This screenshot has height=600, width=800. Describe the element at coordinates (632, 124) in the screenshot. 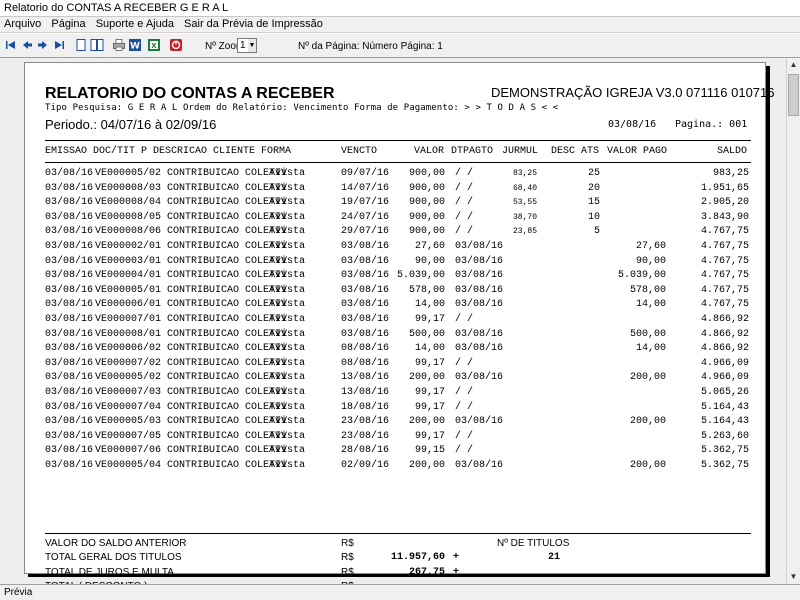

I see `print-date: 03/08/16` at that location.